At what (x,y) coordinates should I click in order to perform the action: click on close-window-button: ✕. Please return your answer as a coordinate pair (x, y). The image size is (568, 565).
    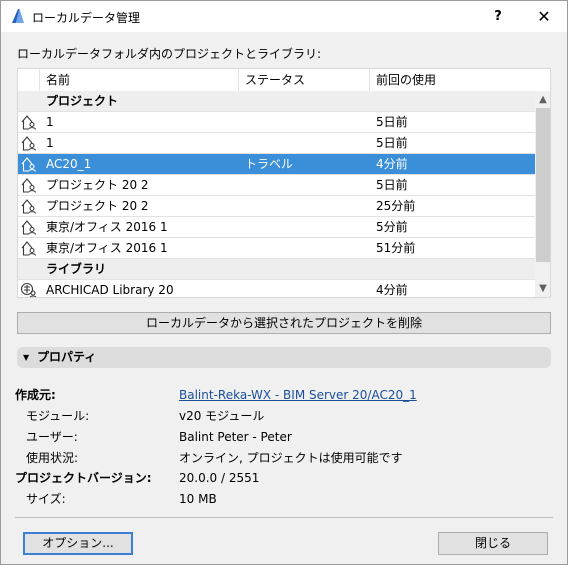
    Looking at the image, I should click on (544, 16).